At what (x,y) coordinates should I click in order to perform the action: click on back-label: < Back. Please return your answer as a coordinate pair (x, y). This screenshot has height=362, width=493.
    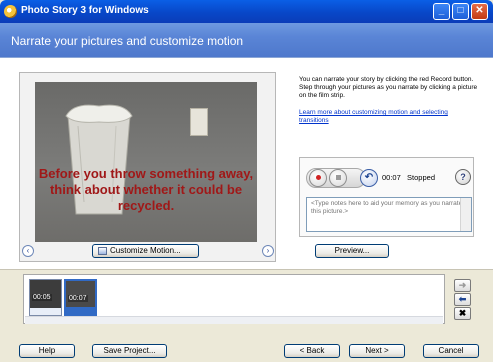
    Looking at the image, I should click on (312, 350).